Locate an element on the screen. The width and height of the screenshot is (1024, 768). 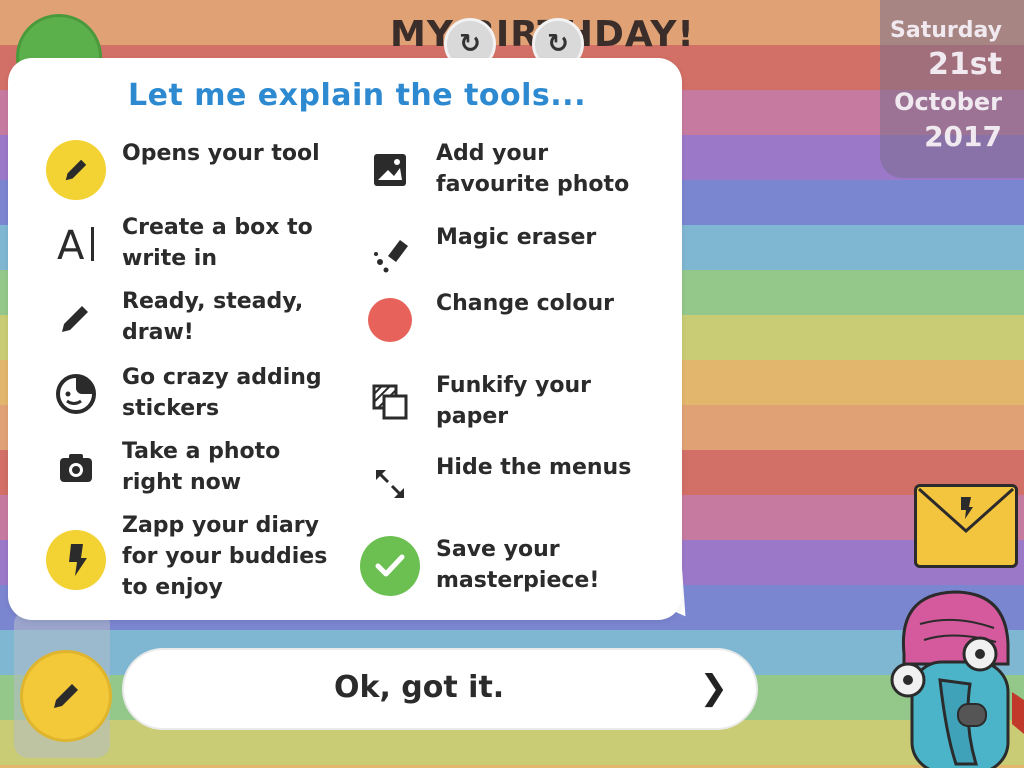
item-label: Change colour is located at coordinates (525, 303).